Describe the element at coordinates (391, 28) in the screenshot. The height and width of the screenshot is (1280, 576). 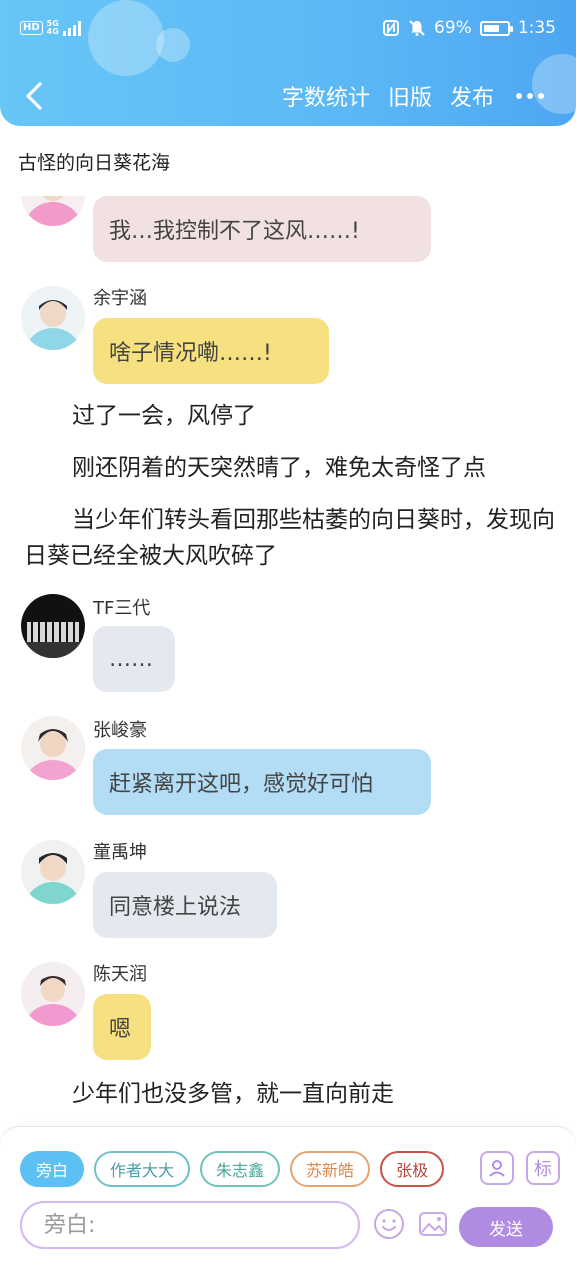
I see `nfc-icon` at that location.